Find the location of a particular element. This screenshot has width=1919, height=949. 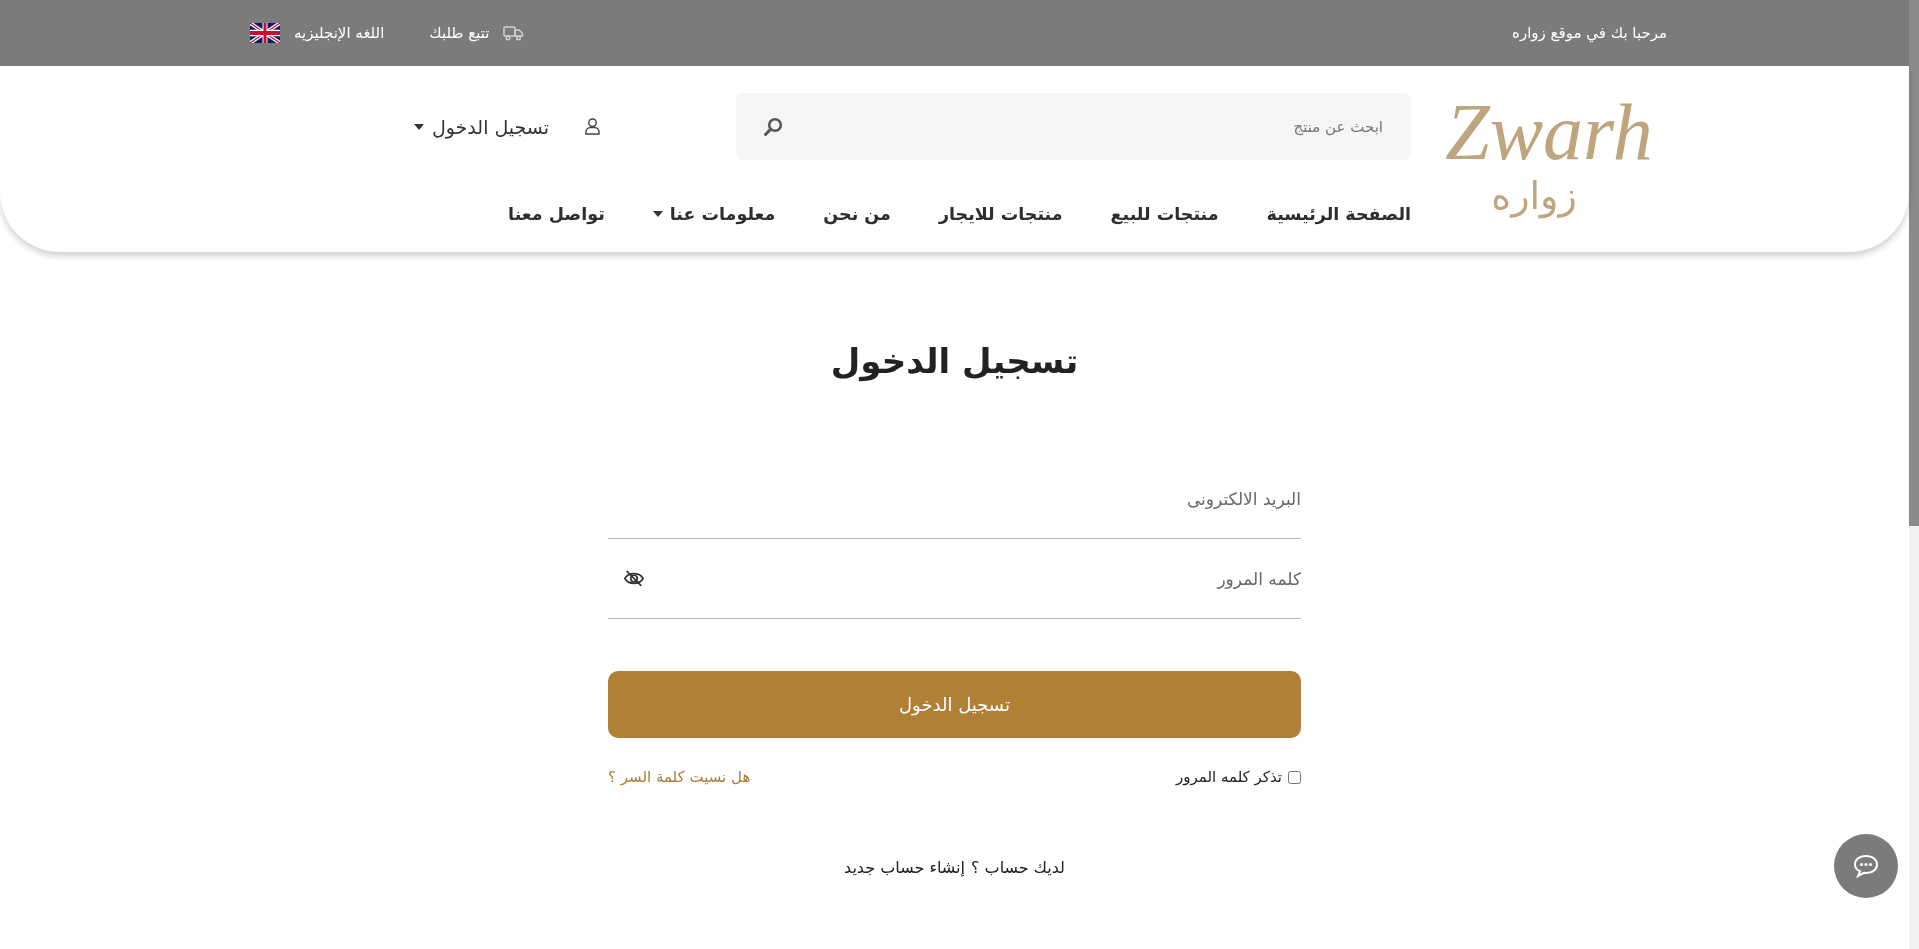

track-order-link: تتبع طلبك is located at coordinates (477, 33).